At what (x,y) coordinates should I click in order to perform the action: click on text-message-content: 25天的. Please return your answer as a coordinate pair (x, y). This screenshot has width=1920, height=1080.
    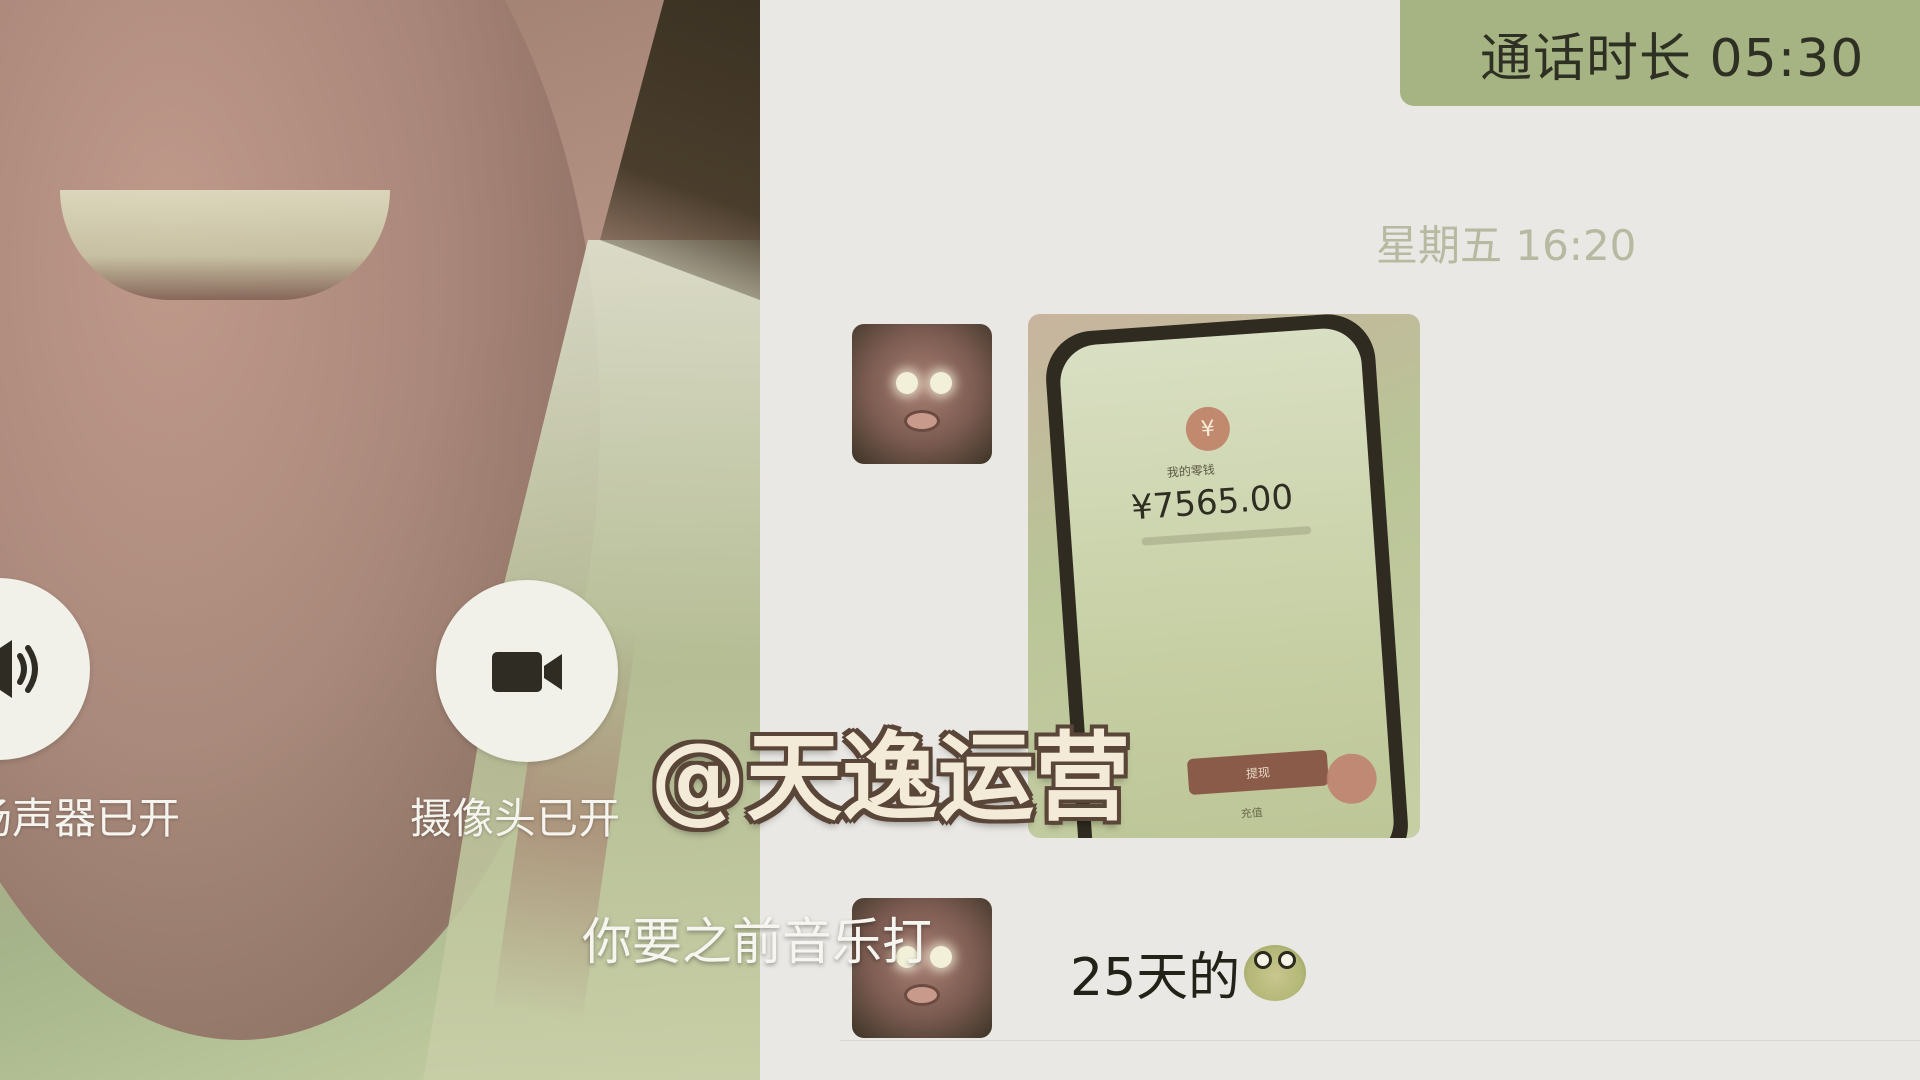
    Looking at the image, I should click on (1155, 978).